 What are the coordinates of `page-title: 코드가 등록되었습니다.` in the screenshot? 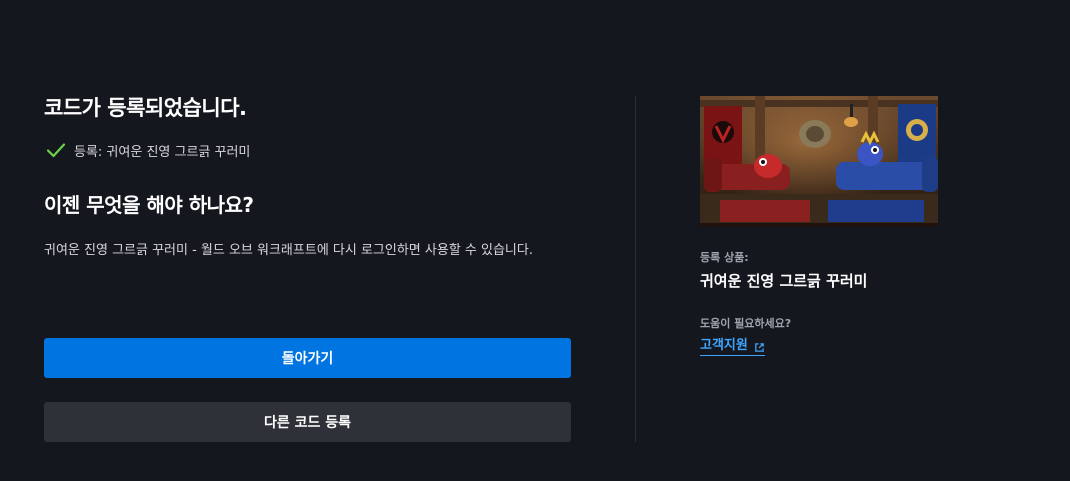 It's located at (145, 108).